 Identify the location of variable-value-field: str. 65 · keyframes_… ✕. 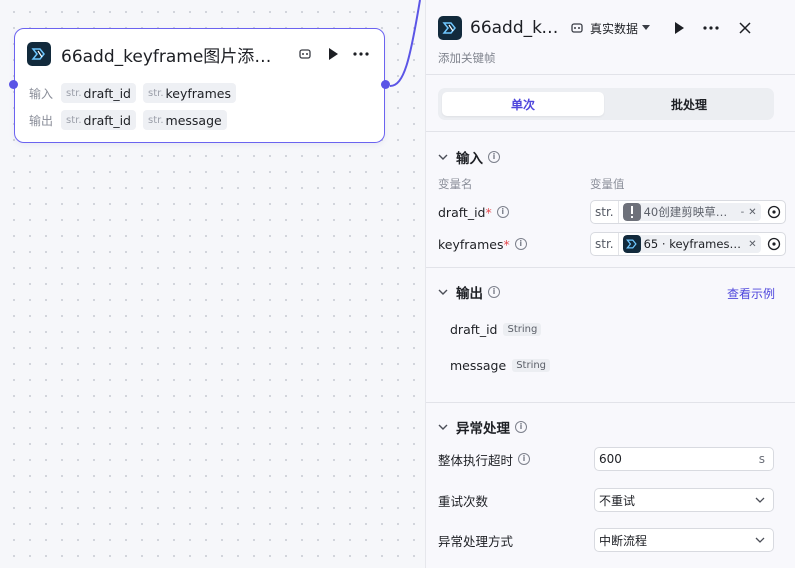
(688, 244).